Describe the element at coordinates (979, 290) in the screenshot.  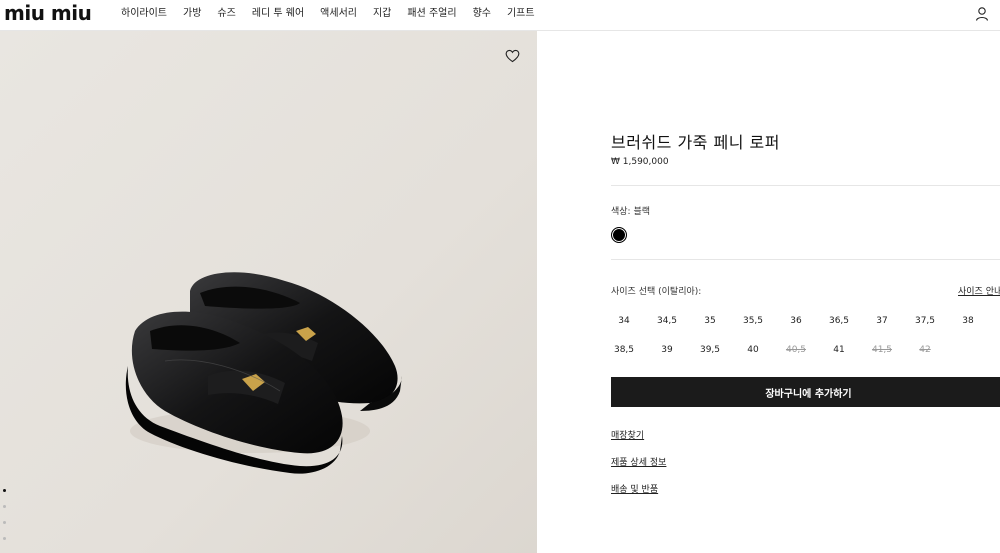
I see `size-guide-link: 사이즈 안내` at that location.